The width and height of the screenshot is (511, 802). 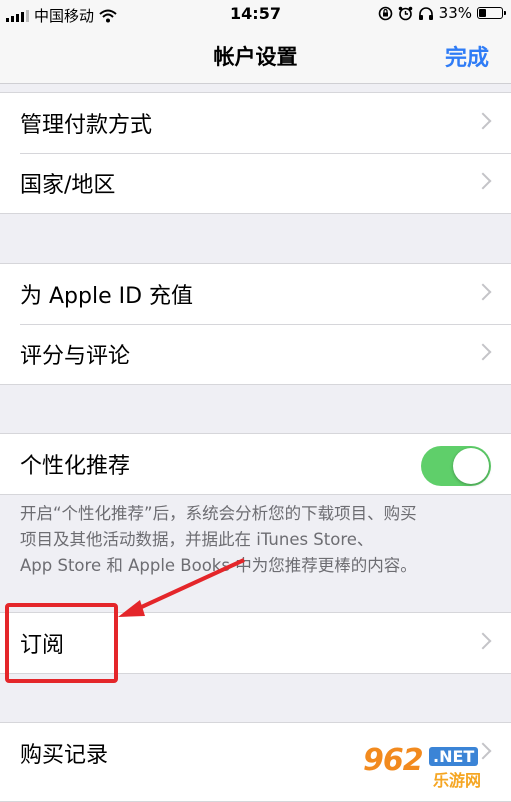 I want to click on done-button: 完成, so click(x=467, y=56).